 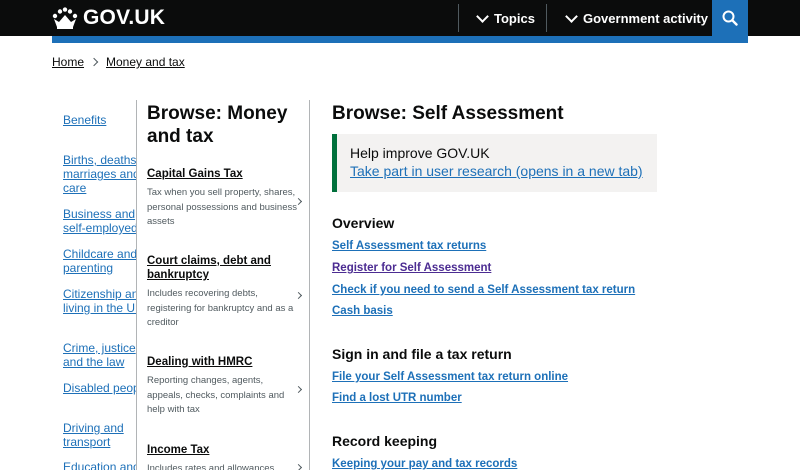 I want to click on link-register-for-self-assessment: Register for Self Assessment, so click(x=411, y=268).